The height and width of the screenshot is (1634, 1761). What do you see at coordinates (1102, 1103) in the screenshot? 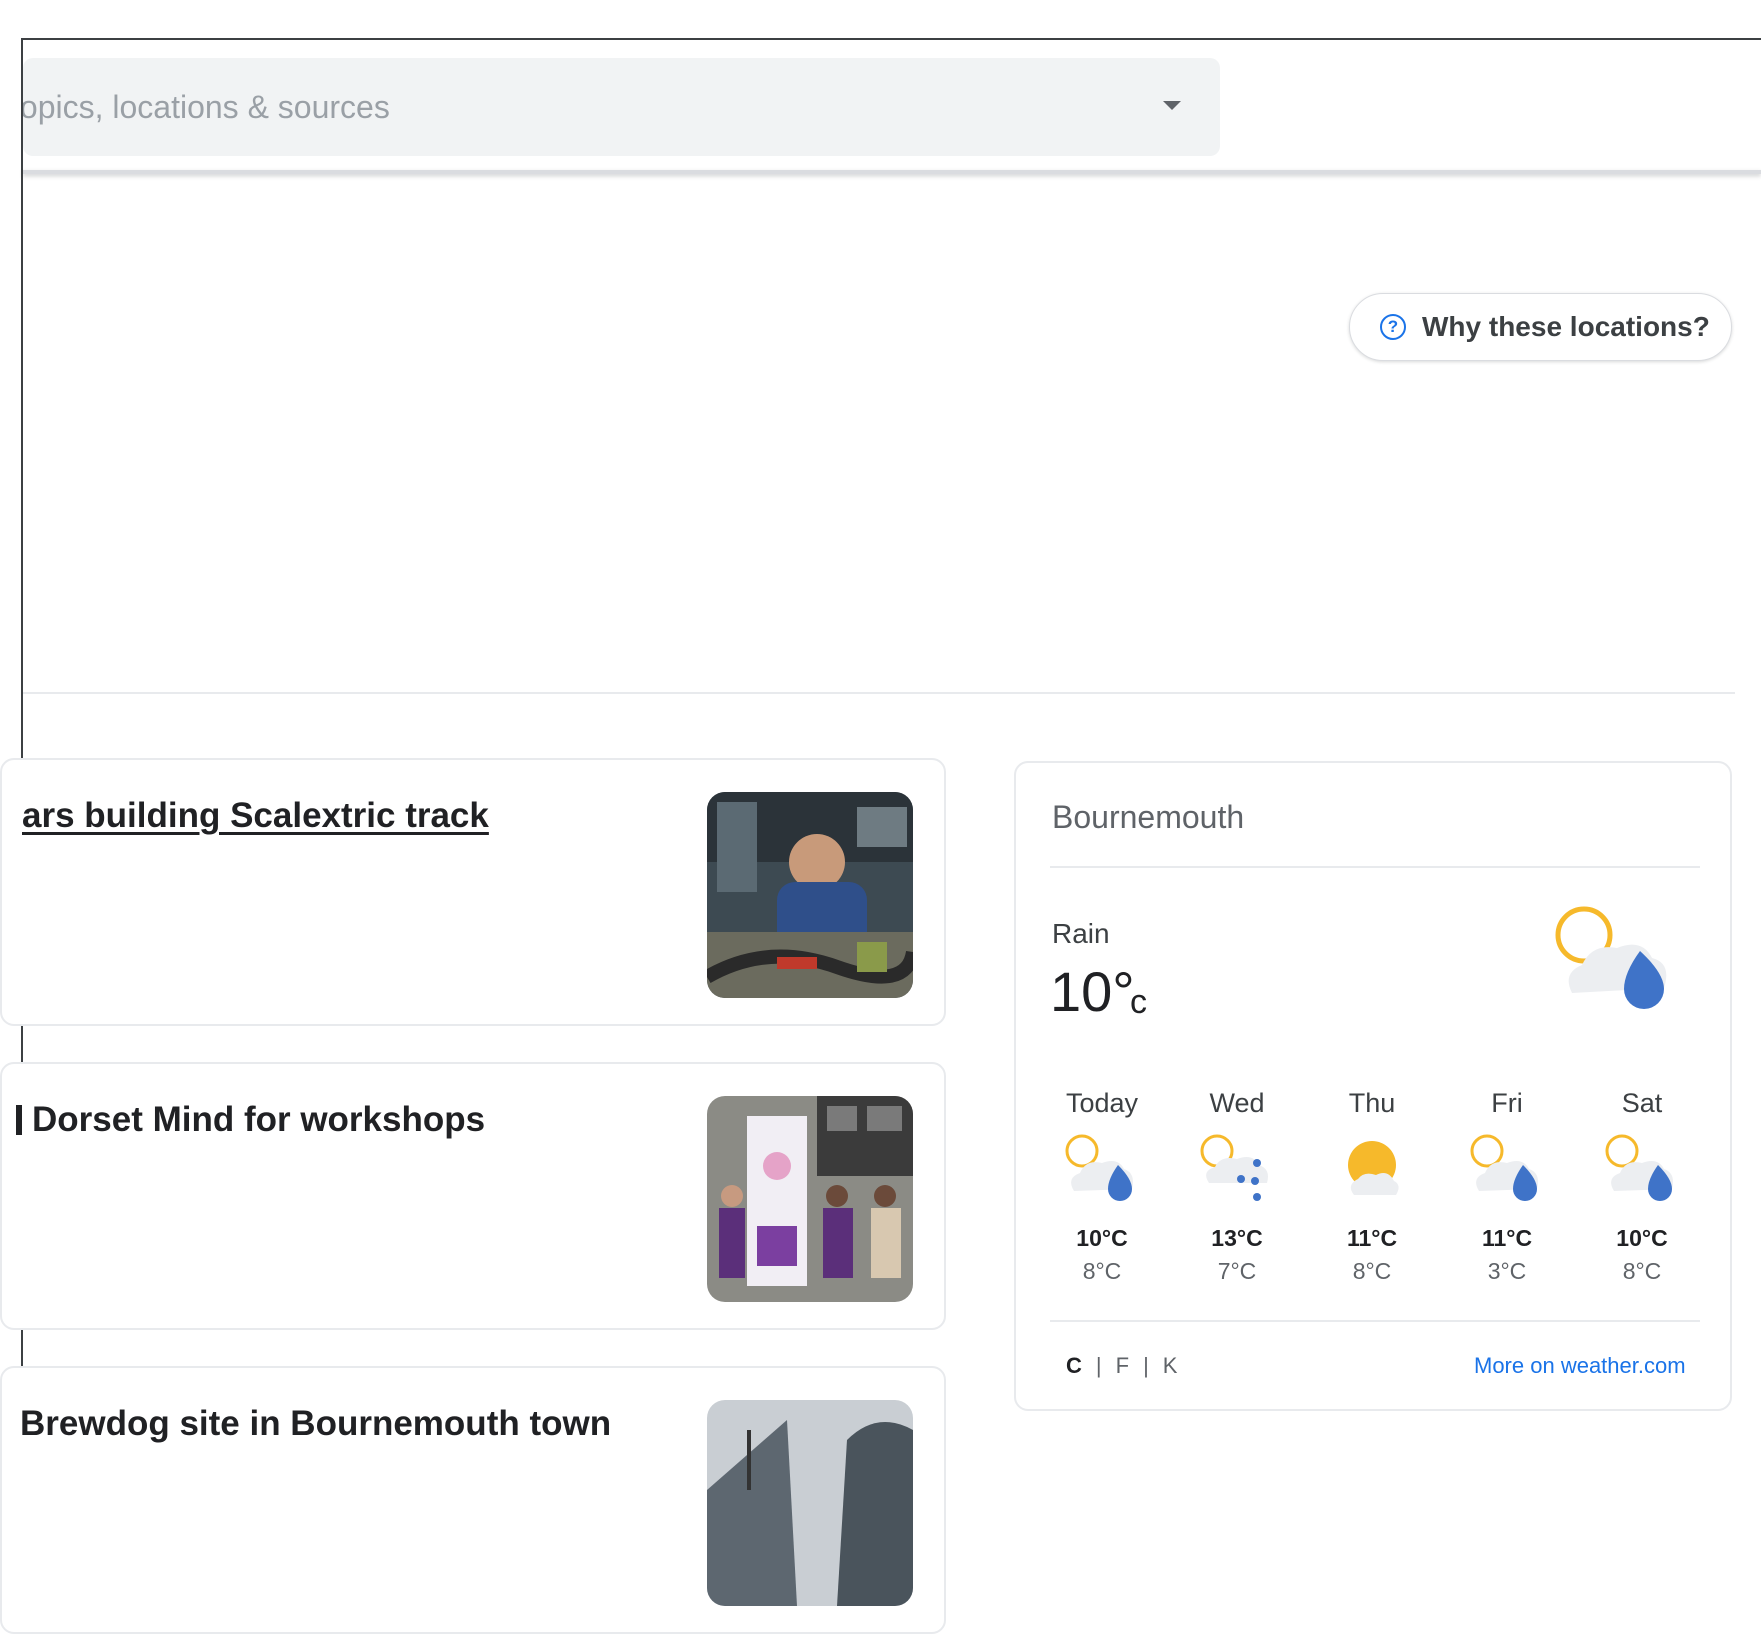
I see `forecast-day-name: Today` at bounding box center [1102, 1103].